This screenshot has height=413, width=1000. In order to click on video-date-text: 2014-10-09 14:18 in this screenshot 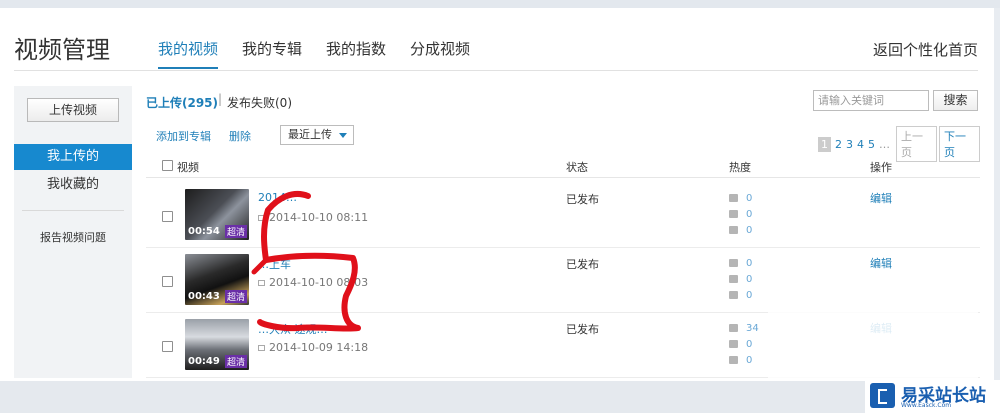, I will do `click(319, 347)`.